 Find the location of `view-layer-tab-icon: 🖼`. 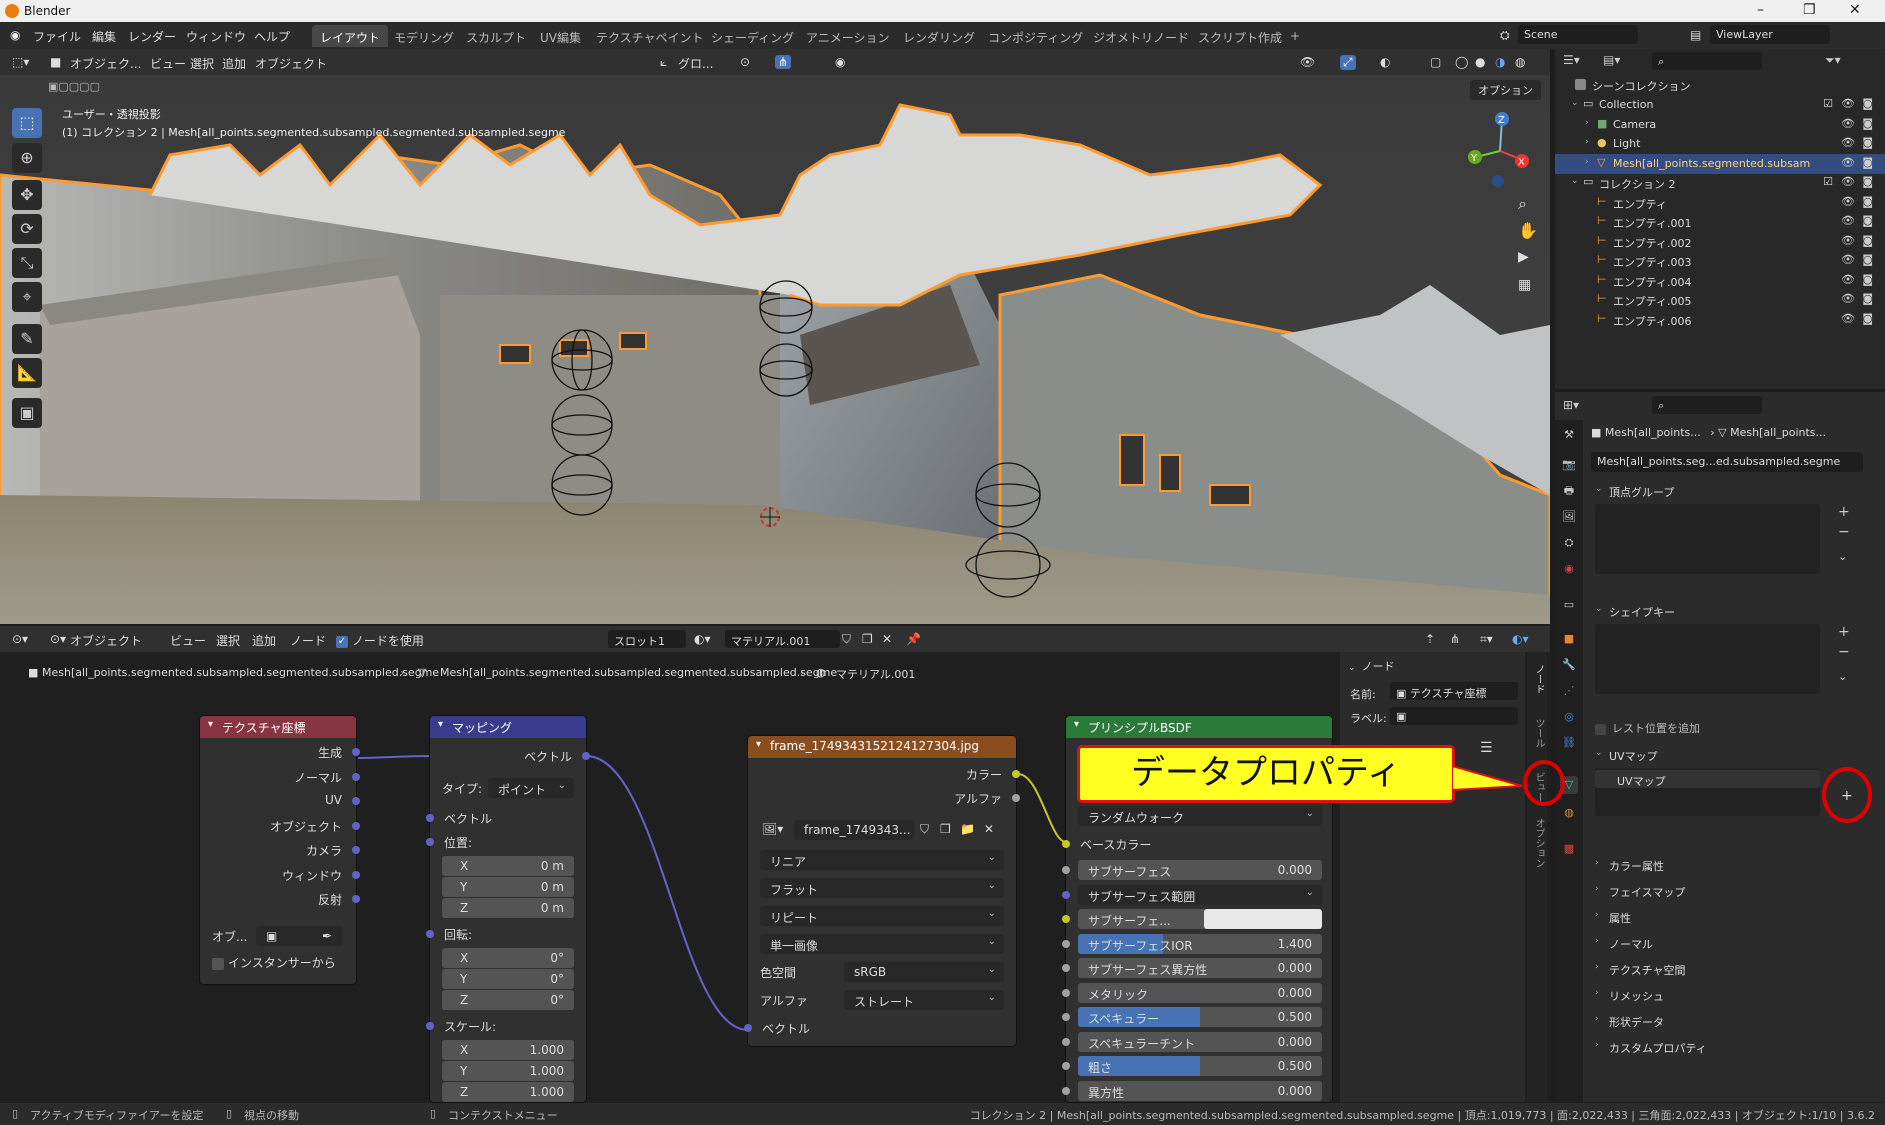

view-layer-tab-icon: 🖼 is located at coordinates (1569, 517).